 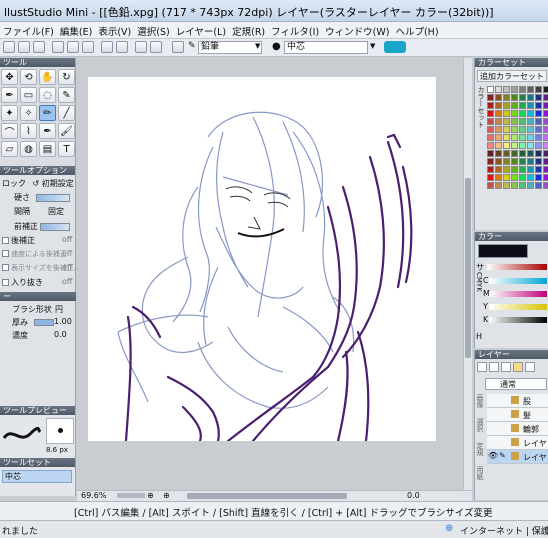 What do you see at coordinates (517, 443) in the screenshot?
I see `layer-item: レイヤ` at bounding box center [517, 443].